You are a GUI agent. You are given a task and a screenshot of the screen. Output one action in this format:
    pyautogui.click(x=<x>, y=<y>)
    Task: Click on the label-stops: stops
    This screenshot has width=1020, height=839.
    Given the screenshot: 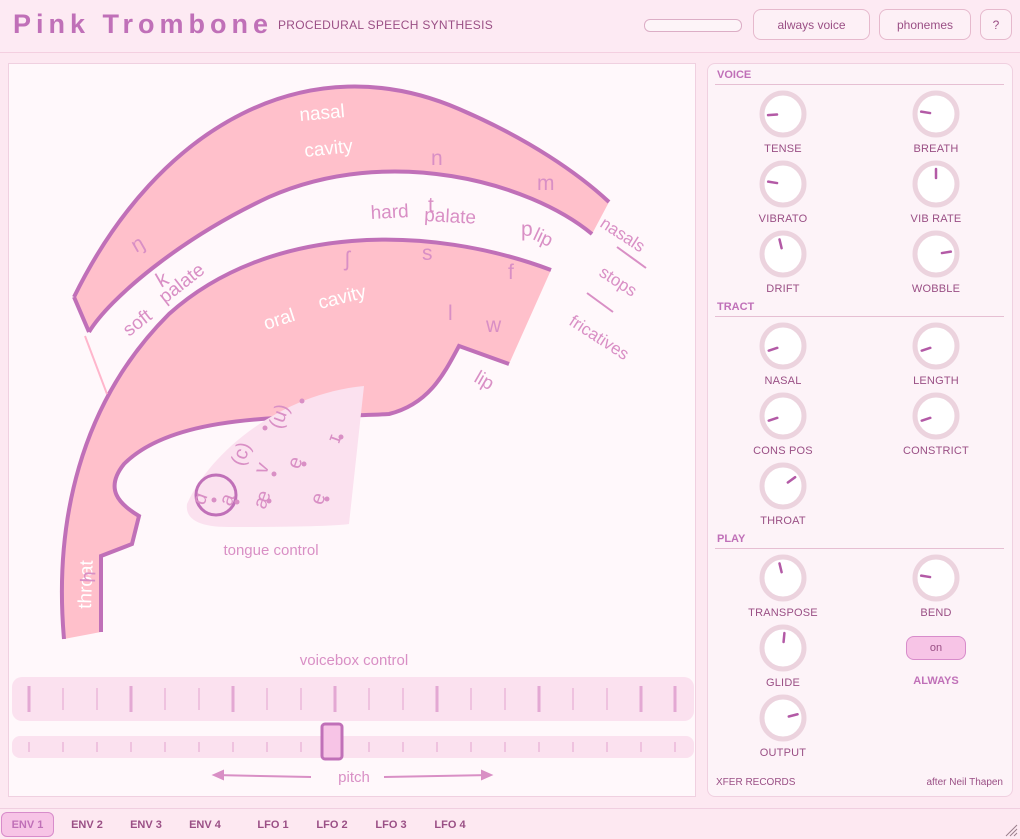 What is the action you would take?
    pyautogui.click(x=618, y=281)
    